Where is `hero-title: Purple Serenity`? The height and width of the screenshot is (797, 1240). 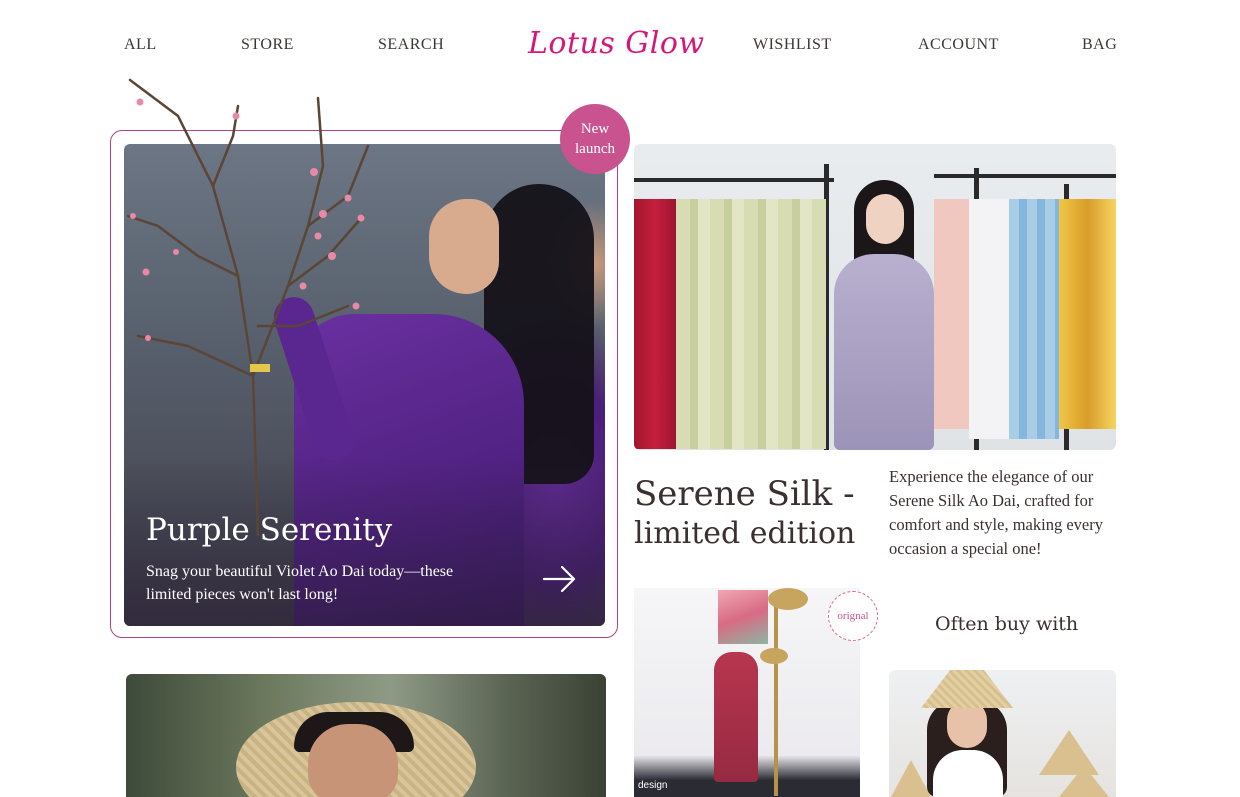
hero-title: Purple Serenity is located at coordinates (269, 530).